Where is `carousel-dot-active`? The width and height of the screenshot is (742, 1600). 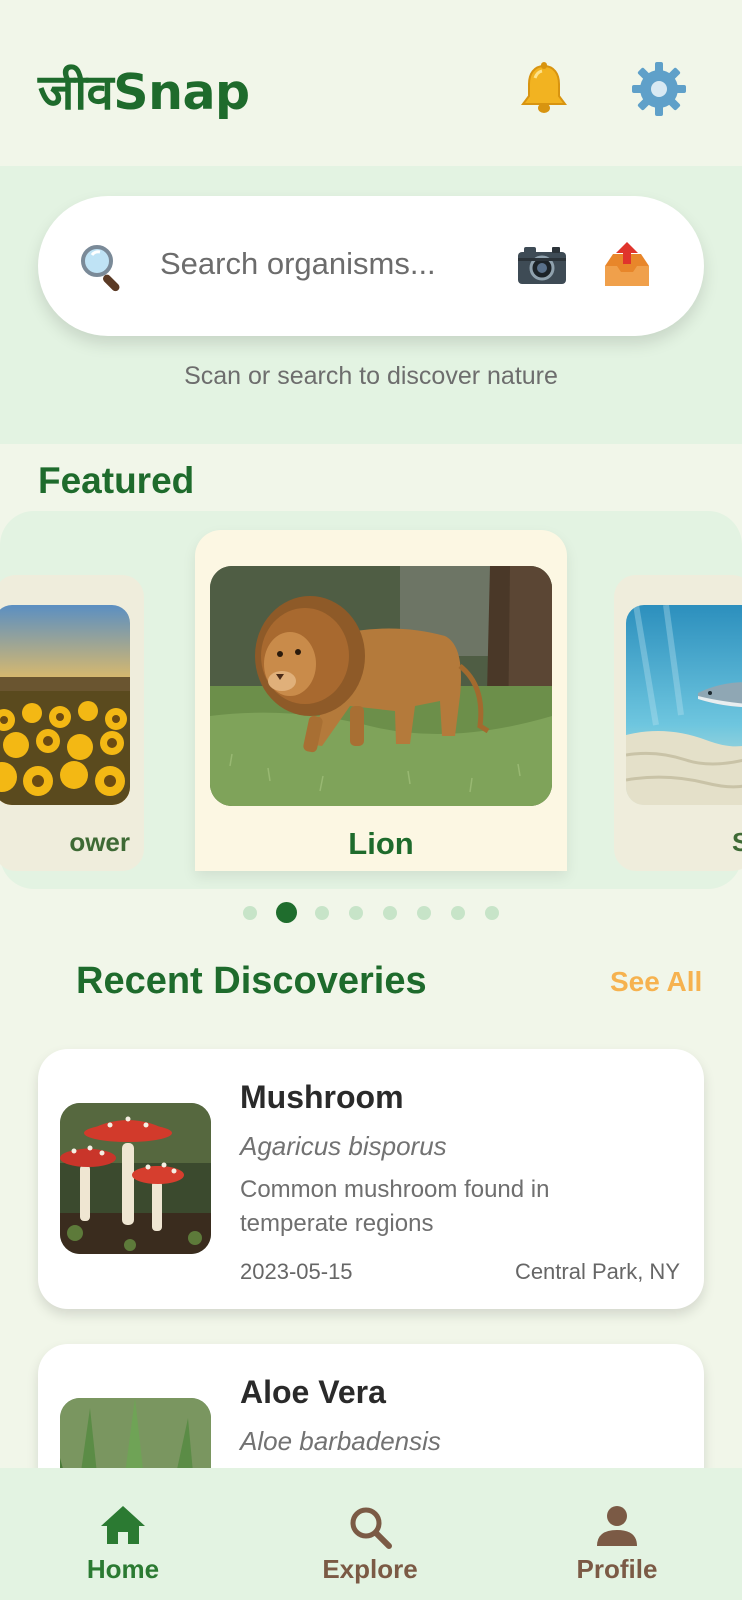
carousel-dot-active is located at coordinates (286, 912).